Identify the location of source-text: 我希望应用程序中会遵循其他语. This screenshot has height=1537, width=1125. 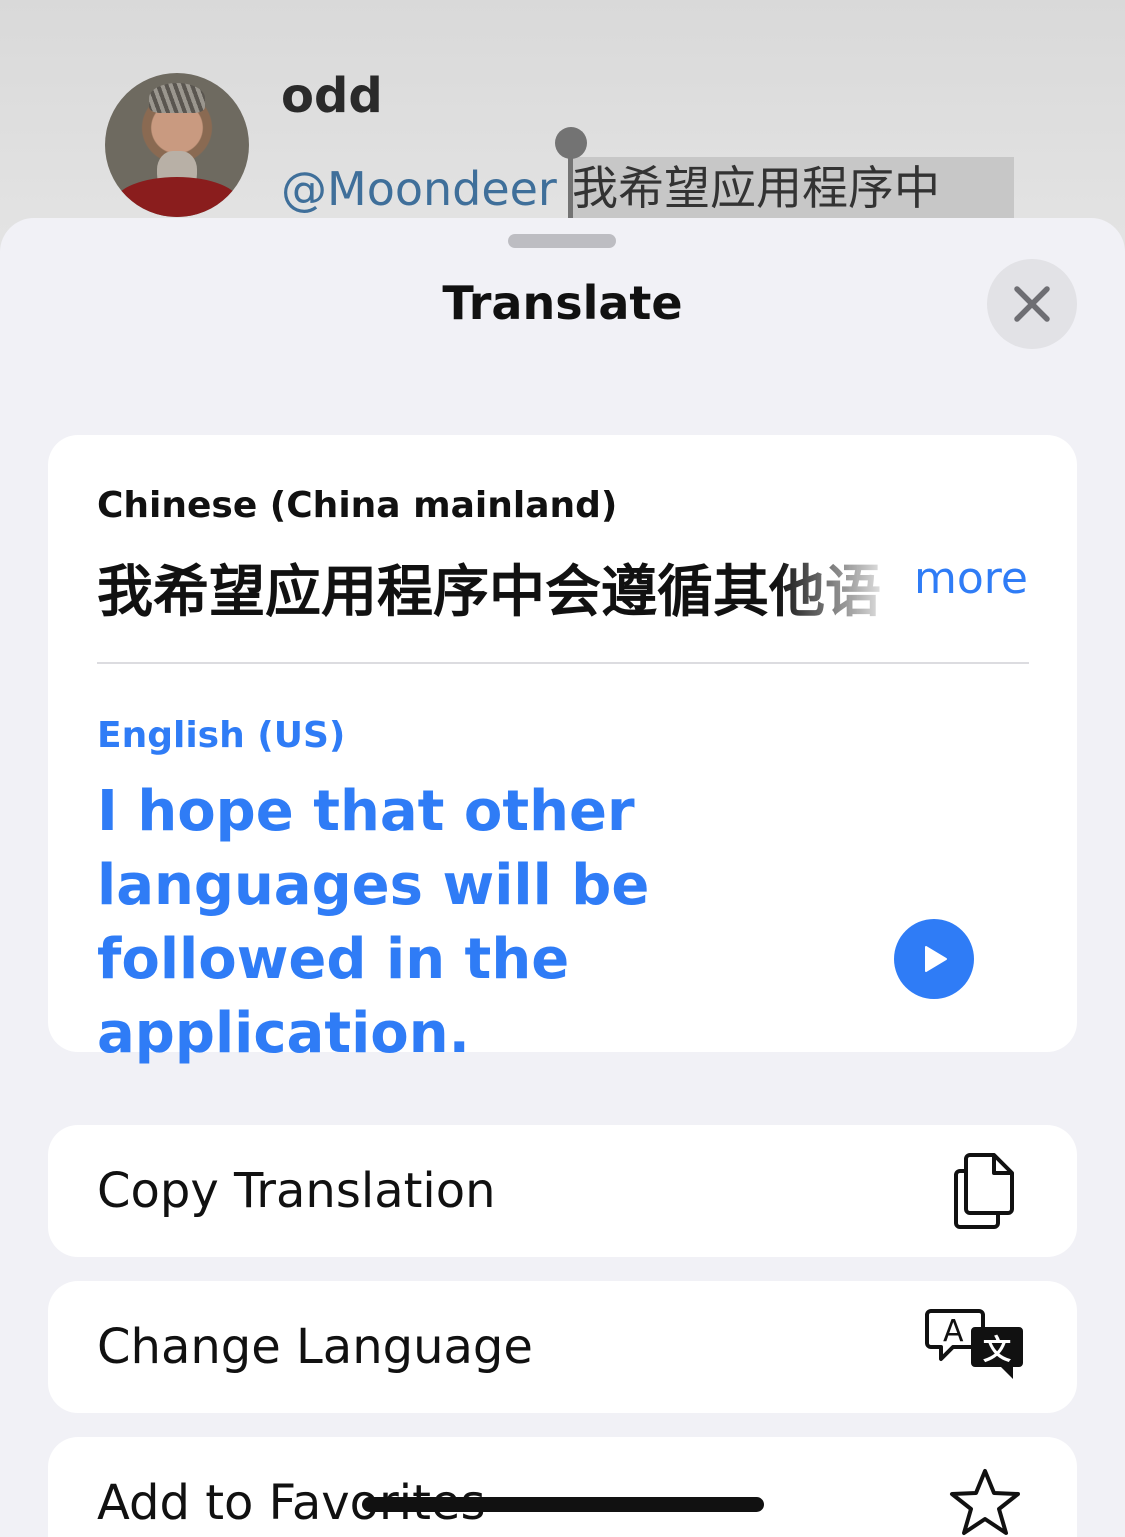
(489, 588).